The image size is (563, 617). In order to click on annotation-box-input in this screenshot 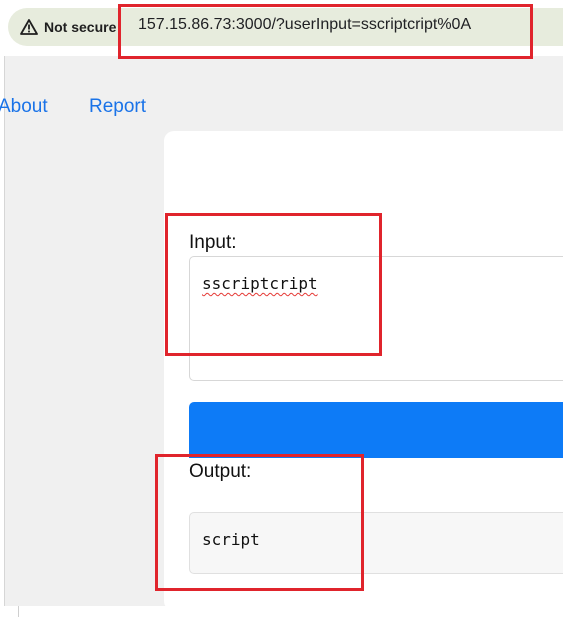, I will do `click(273, 284)`.